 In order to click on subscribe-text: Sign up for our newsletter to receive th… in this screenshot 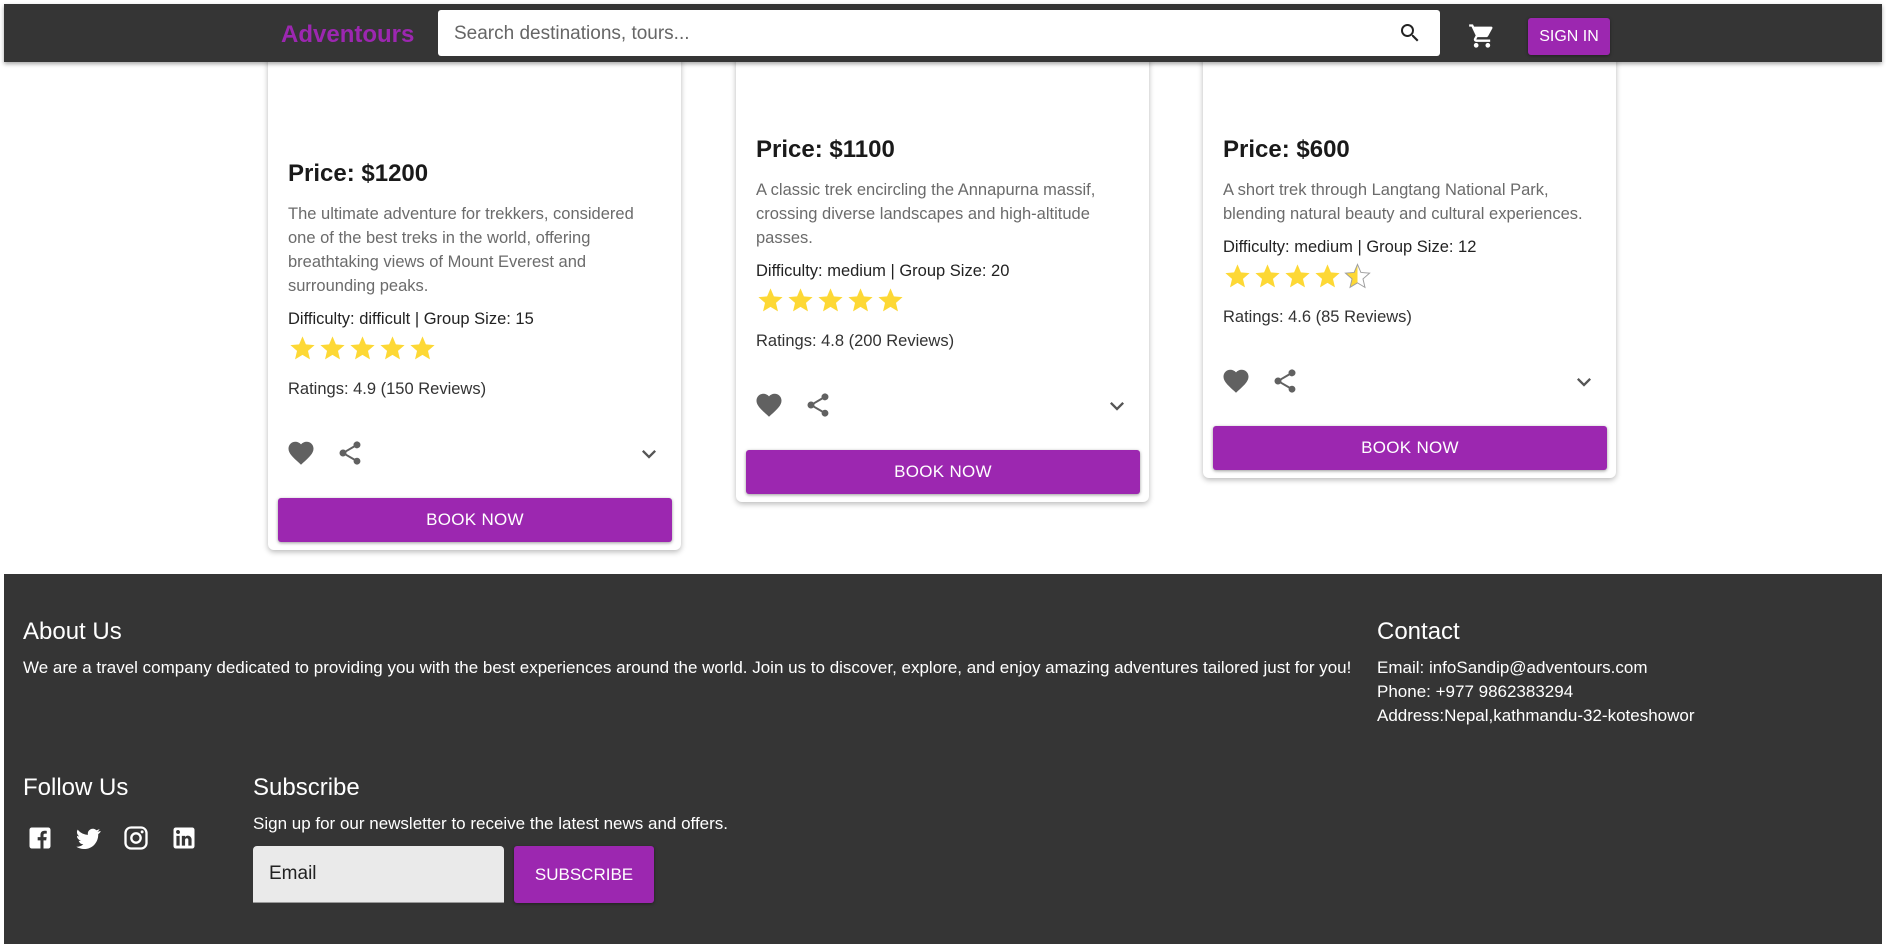, I will do `click(491, 823)`.